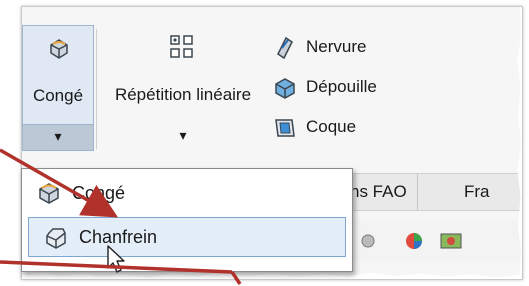 The height and width of the screenshot is (286, 529). What do you see at coordinates (56, 238) in the screenshot?
I see `chamfer-icon` at bounding box center [56, 238].